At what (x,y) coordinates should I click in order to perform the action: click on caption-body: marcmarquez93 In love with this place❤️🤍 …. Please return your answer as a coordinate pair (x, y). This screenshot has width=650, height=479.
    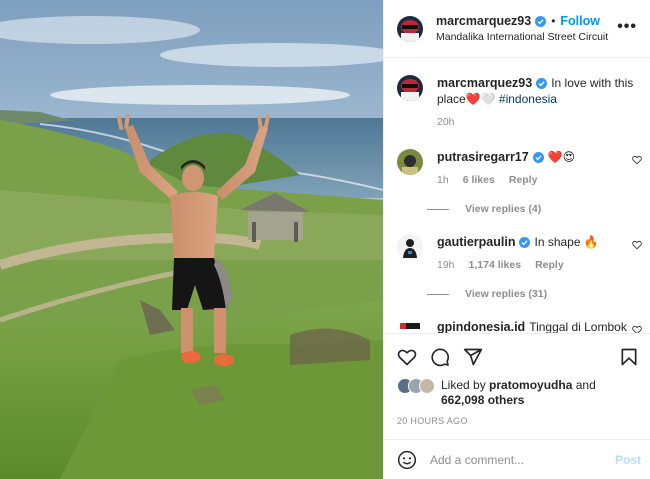
    Looking at the image, I should click on (535, 101).